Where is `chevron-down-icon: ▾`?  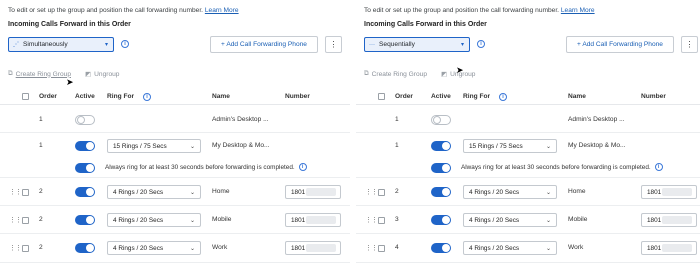 chevron-down-icon: ▾ is located at coordinates (463, 45).